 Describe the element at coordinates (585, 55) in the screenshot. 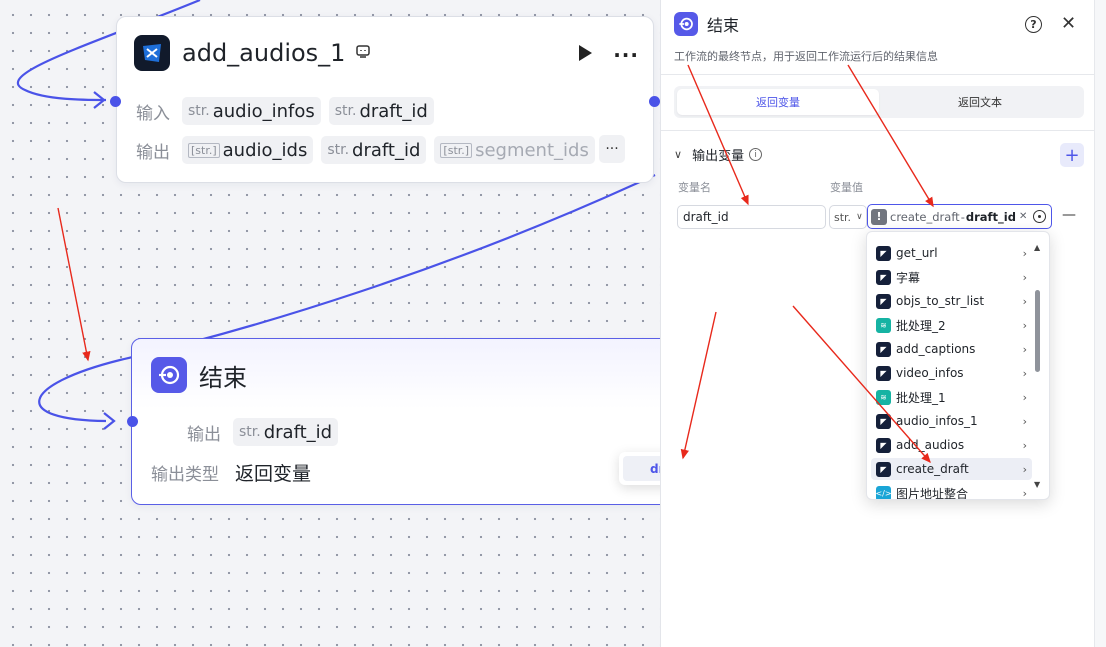

I see `play-icon` at that location.